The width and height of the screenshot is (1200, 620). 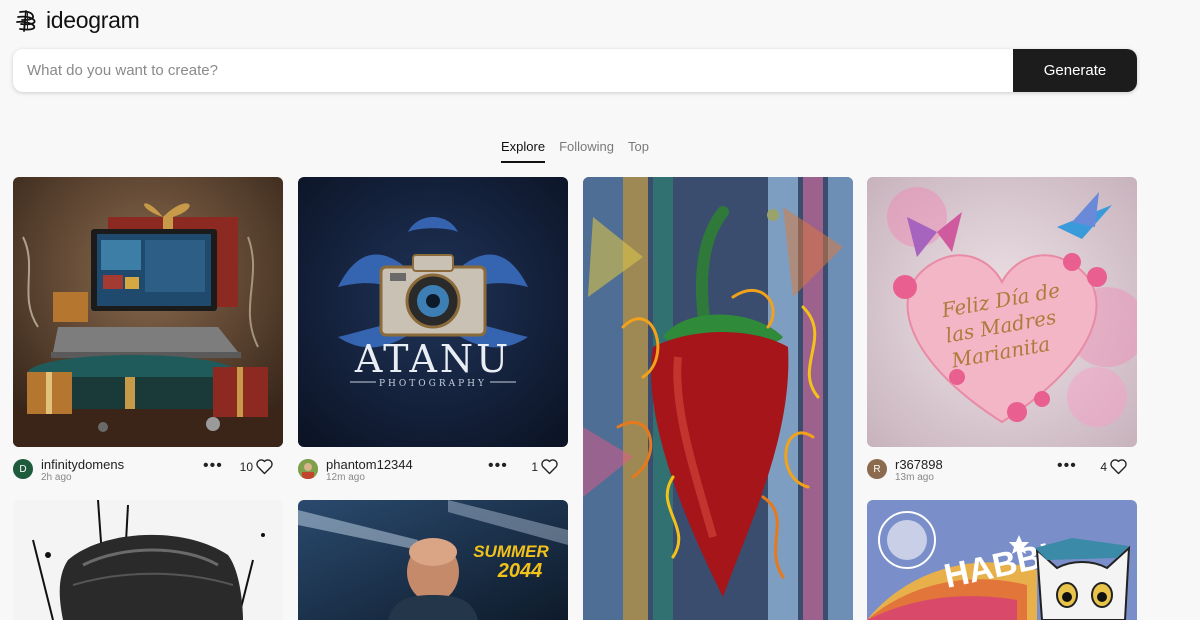 I want to click on like-count: 1, so click(x=534, y=467).